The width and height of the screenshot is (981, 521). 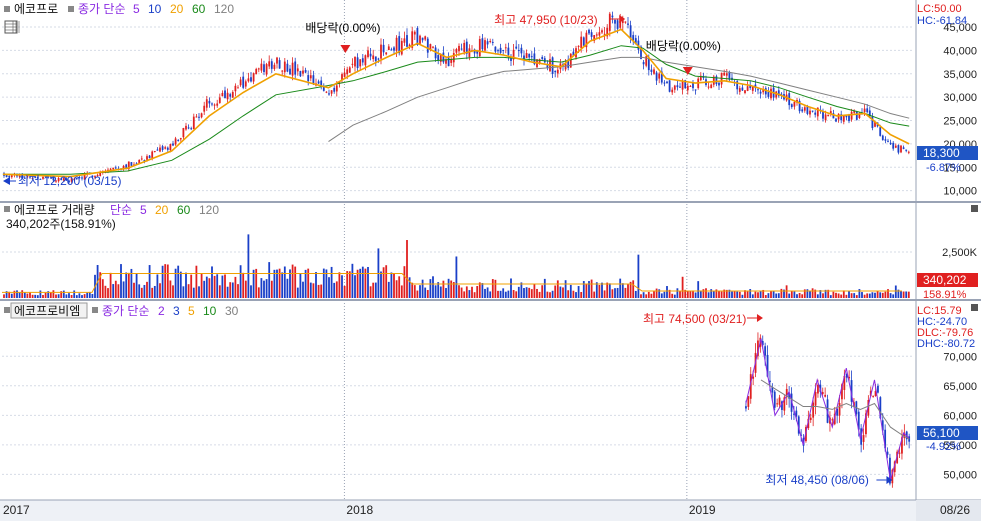 What do you see at coordinates (939, 9) in the screenshot?
I see `lc-label: LC:50.00` at bounding box center [939, 9].